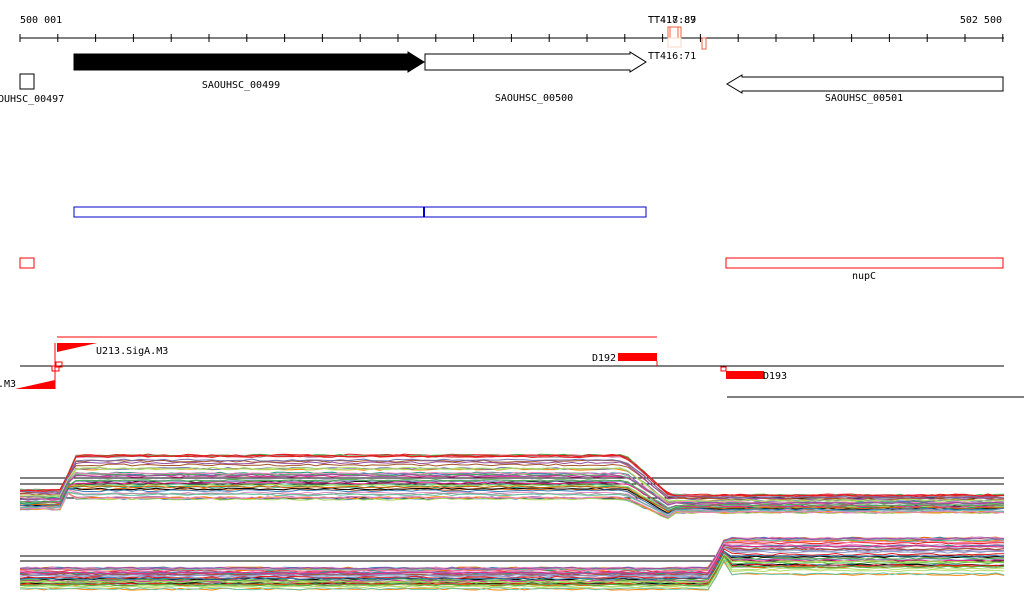 Image resolution: width=1024 pixels, height=615 pixels. Describe the element at coordinates (981, 20) in the screenshot. I see `ruler-end-label: 502 500` at that location.